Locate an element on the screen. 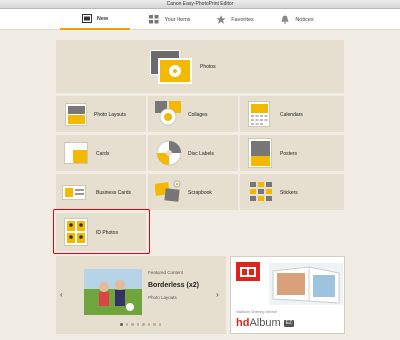 The height and width of the screenshot is (340, 400). category-posters: Posters is located at coordinates (292, 153).